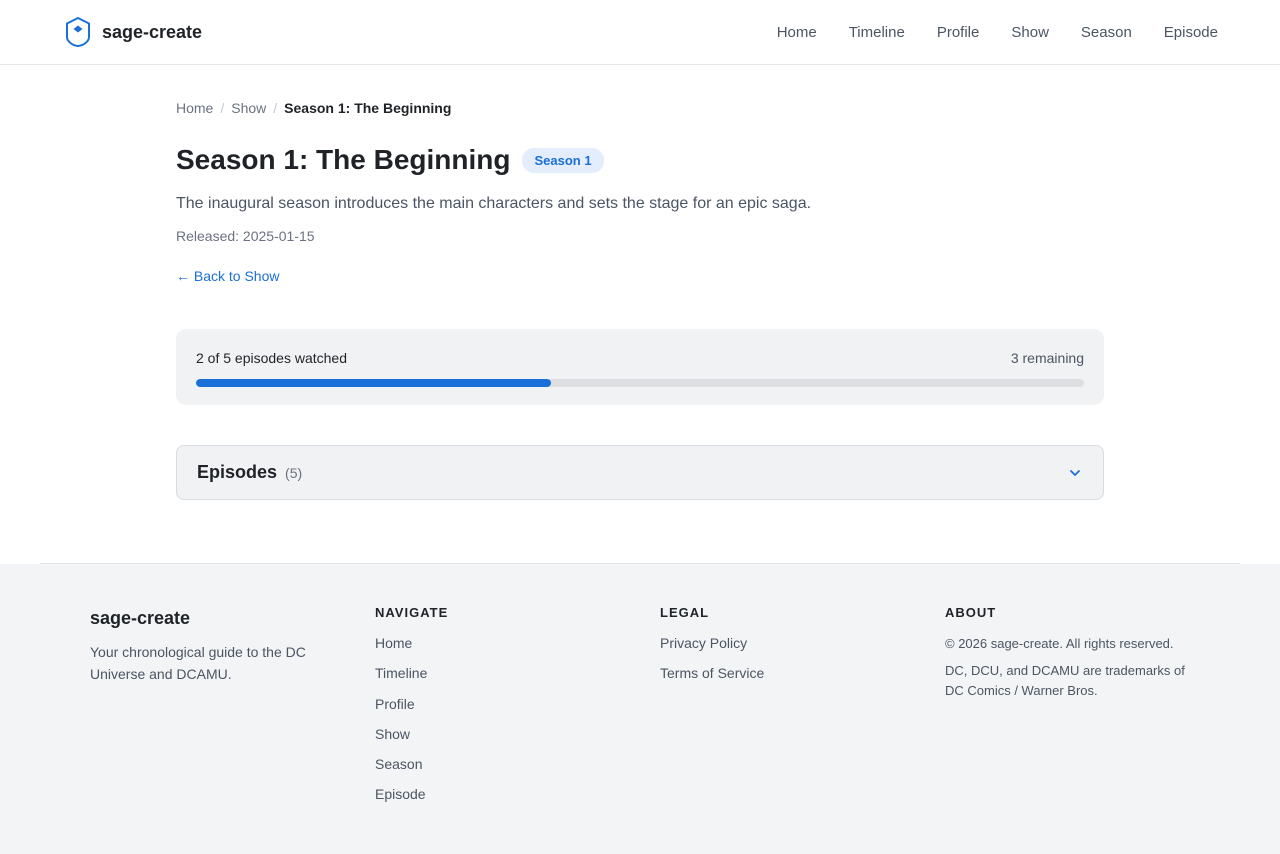  What do you see at coordinates (374, 383) in the screenshot?
I see `progress-bar-fill` at bounding box center [374, 383].